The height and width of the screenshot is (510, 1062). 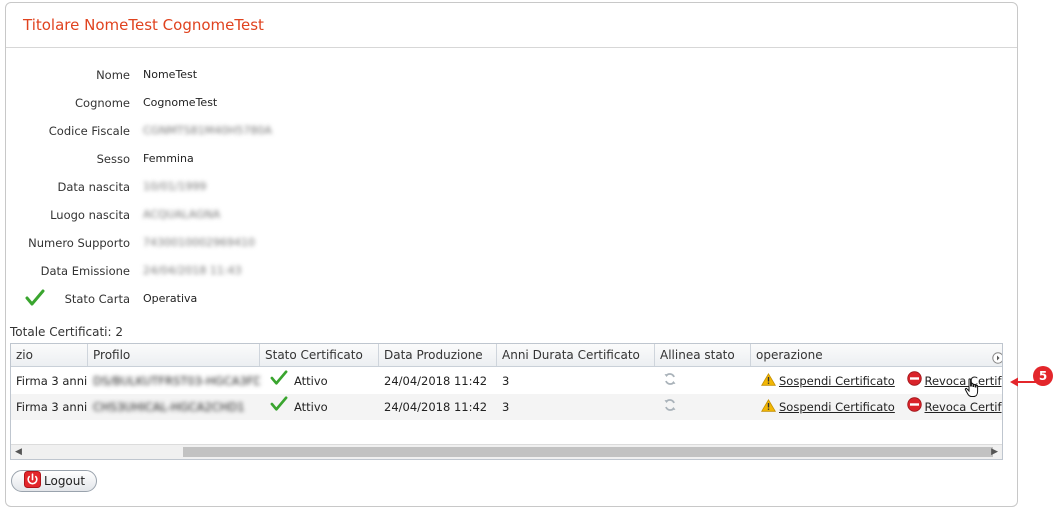 What do you see at coordinates (113, 159) in the screenshot?
I see `field-label: Sesso` at bounding box center [113, 159].